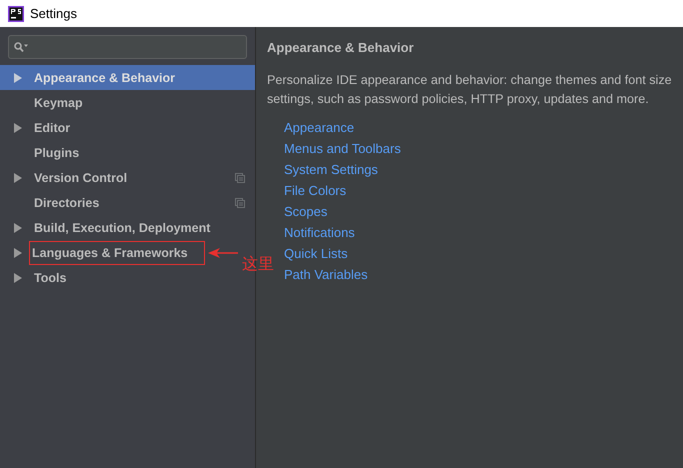 The image size is (683, 468). Describe the element at coordinates (16, 14) in the screenshot. I see `app-logo-icon` at that location.